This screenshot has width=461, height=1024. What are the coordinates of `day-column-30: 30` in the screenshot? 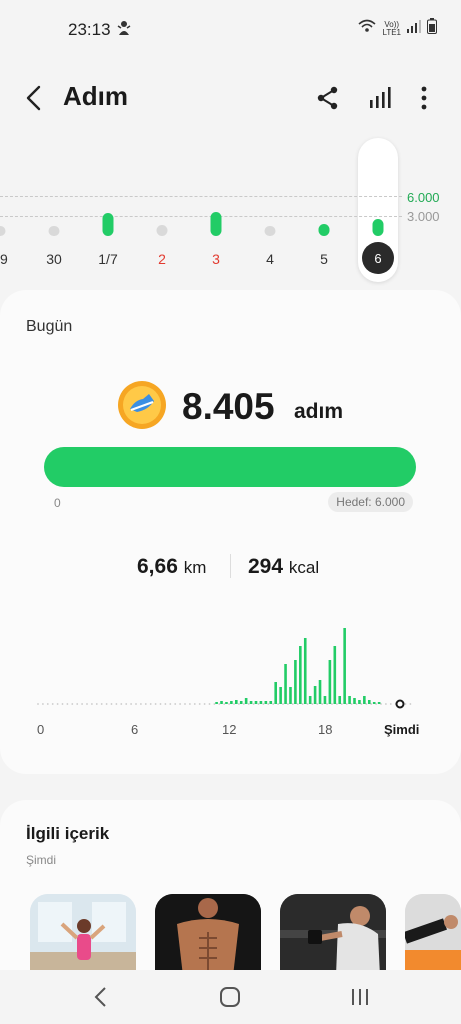 It's located at (54, 211).